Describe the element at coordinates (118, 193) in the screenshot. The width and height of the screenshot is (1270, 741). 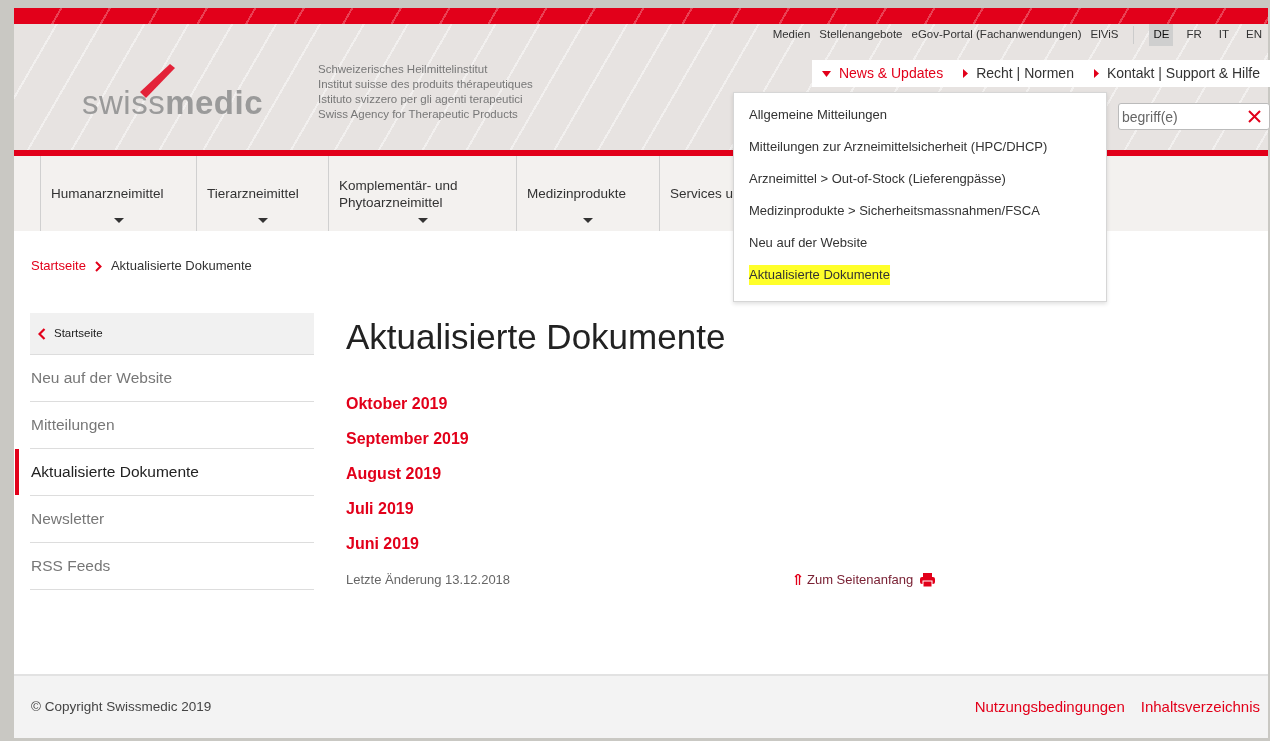
I see `nav-menu-item: Humanarzneimittel` at that location.